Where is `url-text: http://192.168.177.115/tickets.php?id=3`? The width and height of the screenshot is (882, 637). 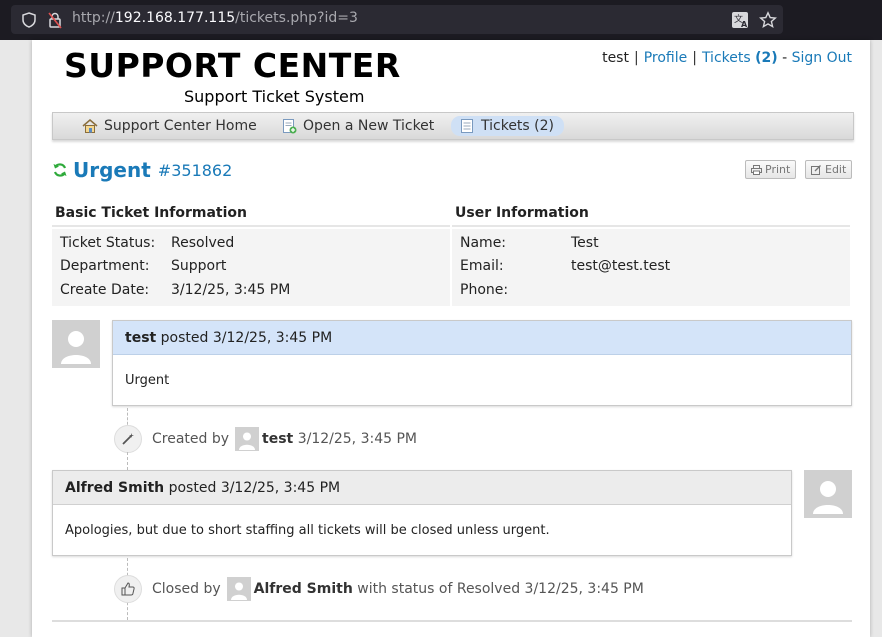
url-text: http://192.168.177.115/tickets.php?id=3 is located at coordinates (215, 18).